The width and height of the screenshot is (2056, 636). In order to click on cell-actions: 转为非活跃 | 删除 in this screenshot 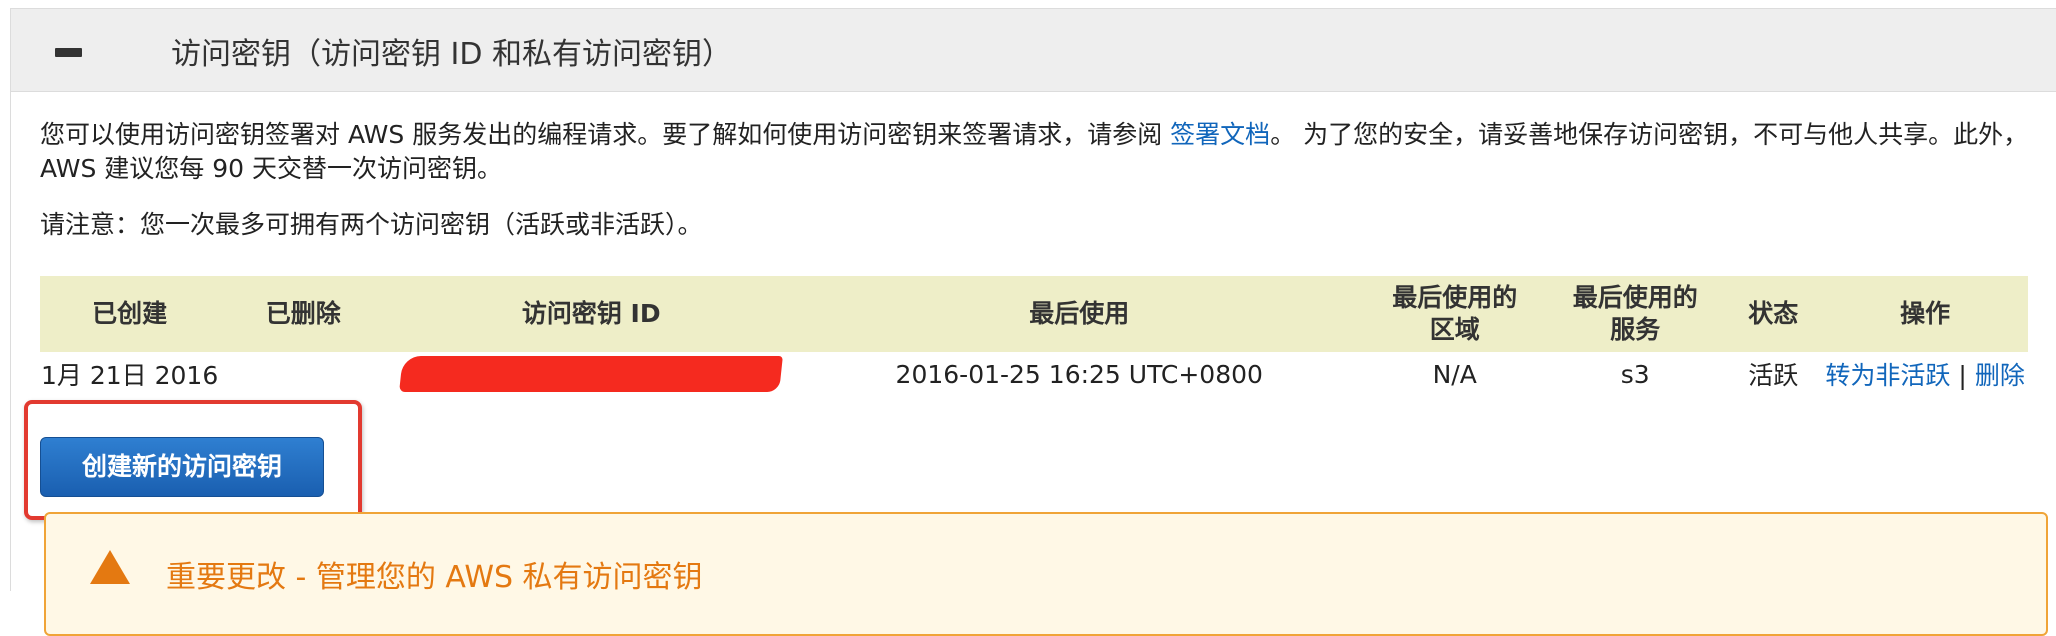, I will do `click(1925, 374)`.